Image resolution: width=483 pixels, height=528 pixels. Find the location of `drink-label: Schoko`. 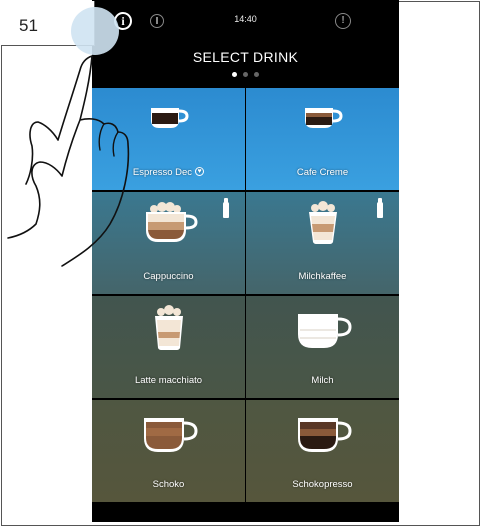

drink-label: Schoko is located at coordinates (168, 484).